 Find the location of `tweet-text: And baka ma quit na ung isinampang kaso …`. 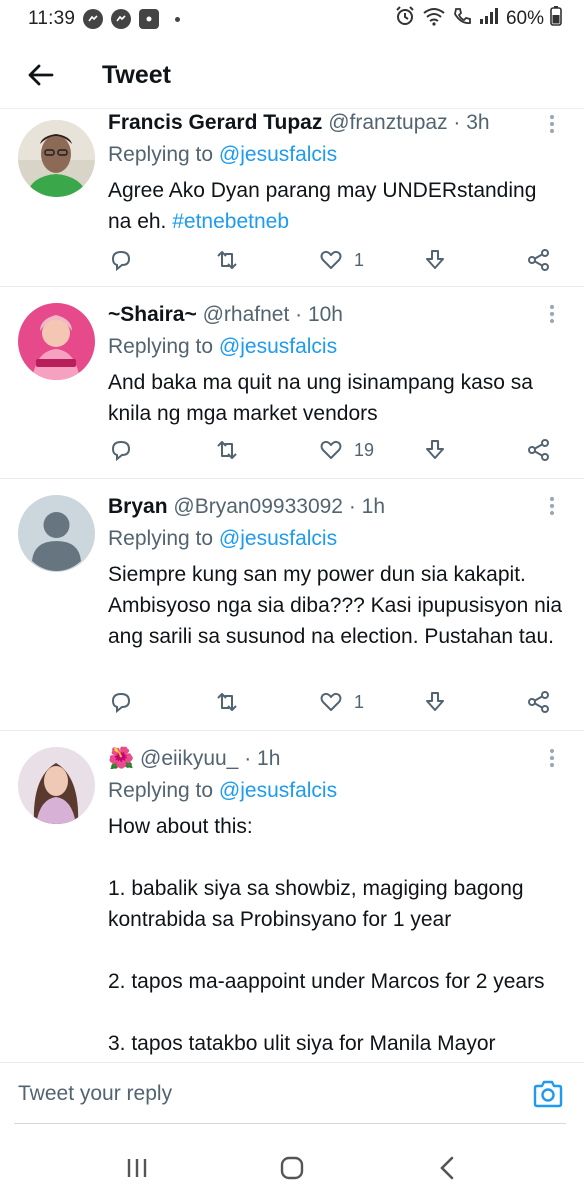

tweet-text: And baka ma quit na ung isinampang kaso … is located at coordinates (320, 398).